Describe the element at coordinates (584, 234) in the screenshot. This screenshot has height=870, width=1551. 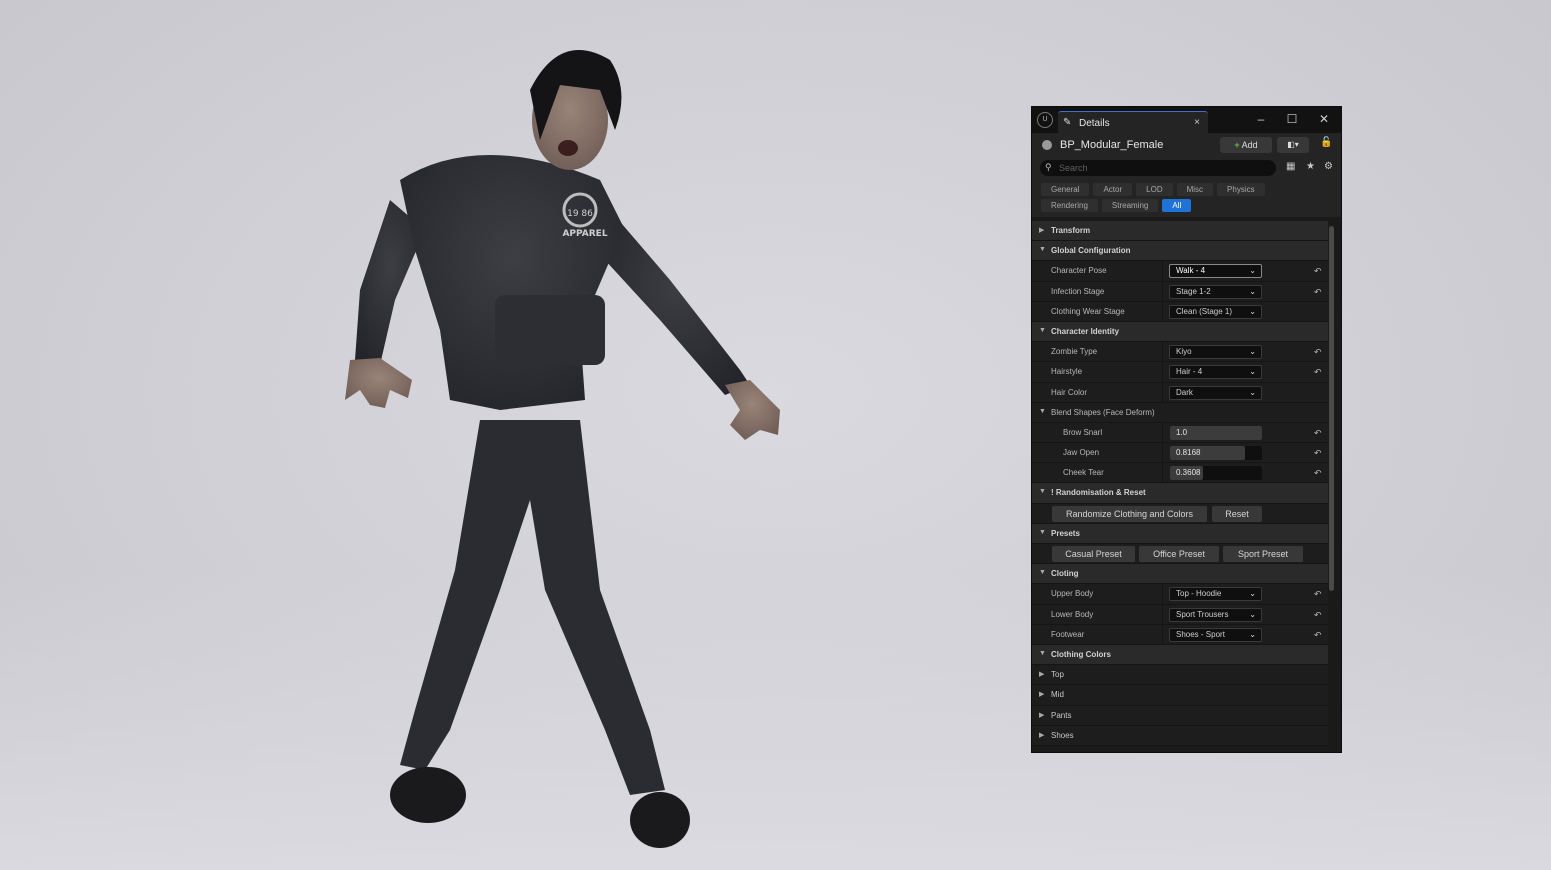
I see `hoodie-print-text: APPAREL` at that location.